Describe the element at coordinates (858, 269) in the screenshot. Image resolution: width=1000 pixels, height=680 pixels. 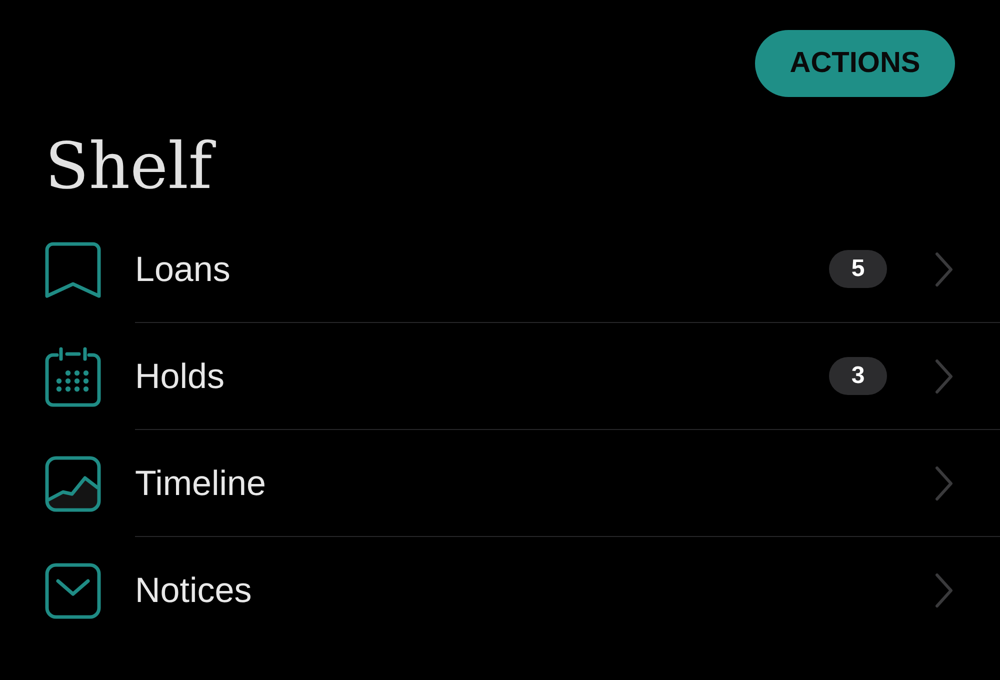
I see `count-badge: 5` at that location.